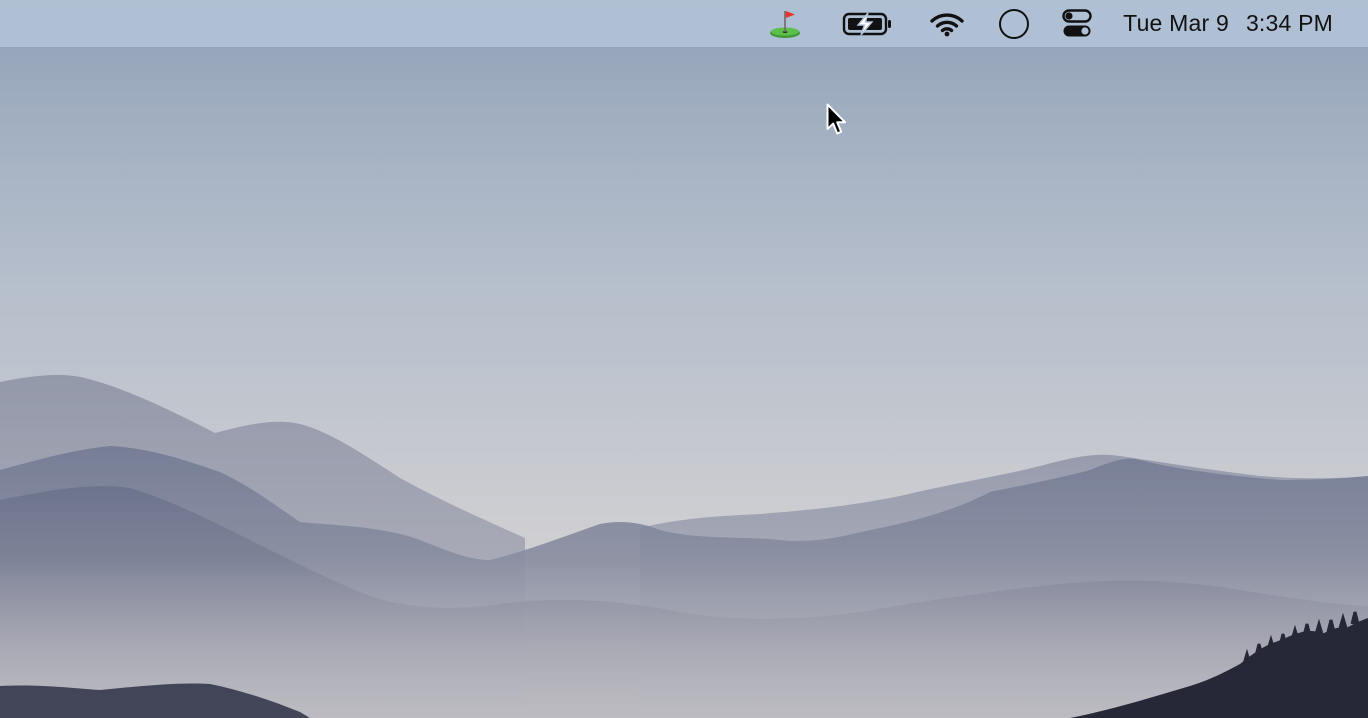 This screenshot has height=718, width=1368. Describe the element at coordinates (1014, 23) in the screenshot. I see `circle-icon` at that location.